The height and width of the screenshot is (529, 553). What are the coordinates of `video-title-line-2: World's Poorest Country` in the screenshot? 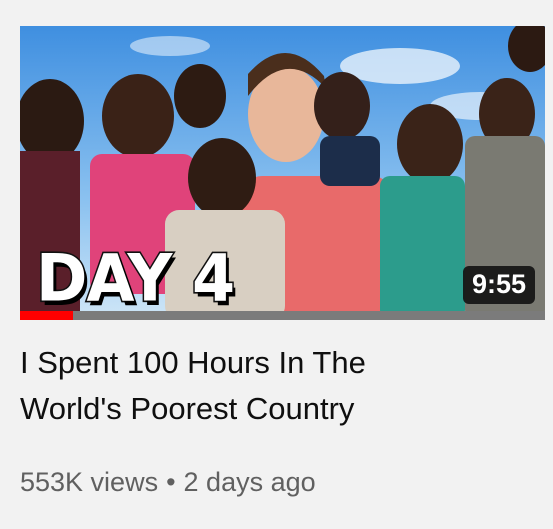 It's located at (187, 408).